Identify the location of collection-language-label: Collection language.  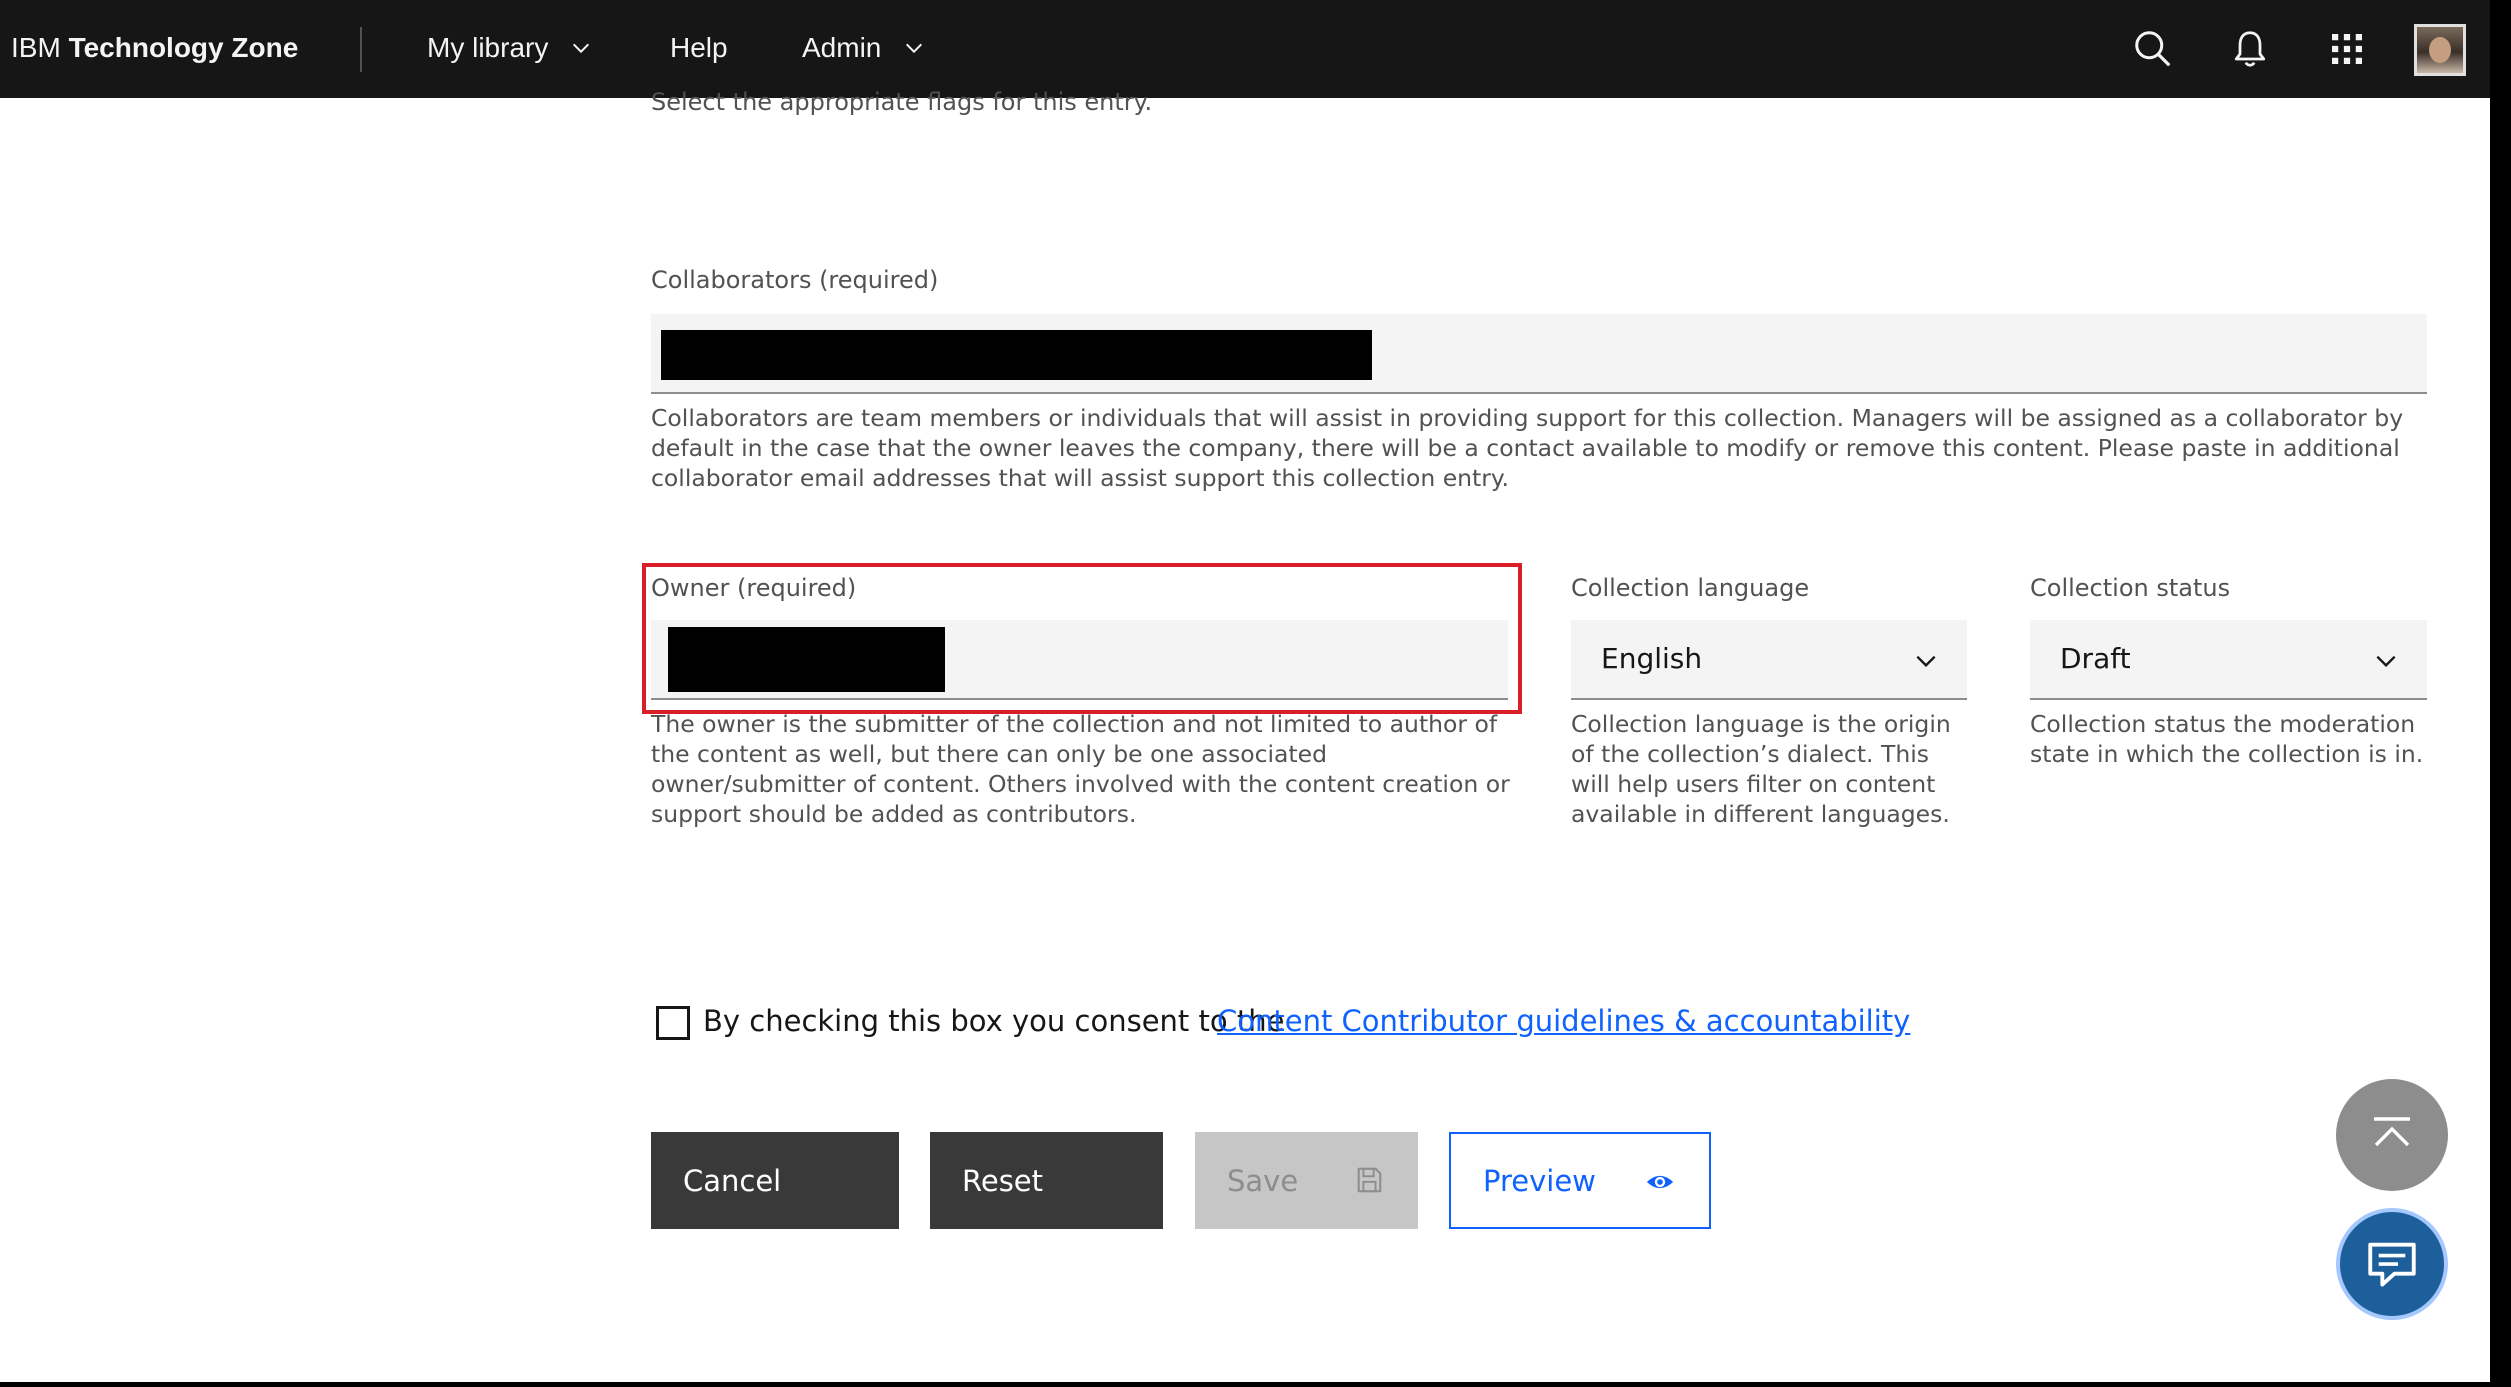
(1690, 588).